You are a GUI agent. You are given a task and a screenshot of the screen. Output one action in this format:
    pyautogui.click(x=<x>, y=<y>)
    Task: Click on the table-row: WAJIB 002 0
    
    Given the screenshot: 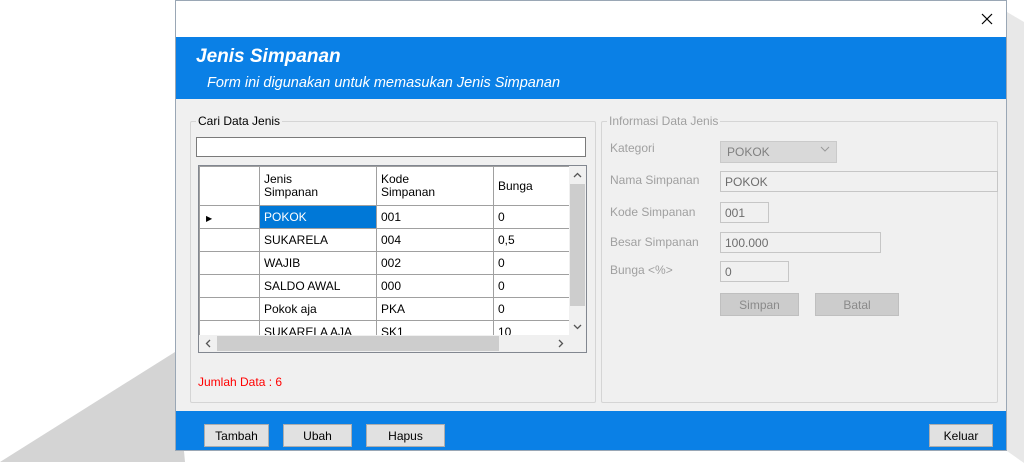 What is the action you would take?
    pyautogui.click(x=386, y=263)
    